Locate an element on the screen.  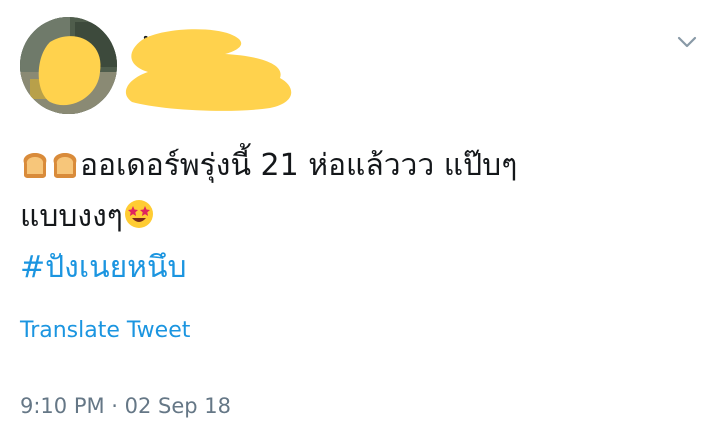
redaction-mark is located at coordinates (210, 69).